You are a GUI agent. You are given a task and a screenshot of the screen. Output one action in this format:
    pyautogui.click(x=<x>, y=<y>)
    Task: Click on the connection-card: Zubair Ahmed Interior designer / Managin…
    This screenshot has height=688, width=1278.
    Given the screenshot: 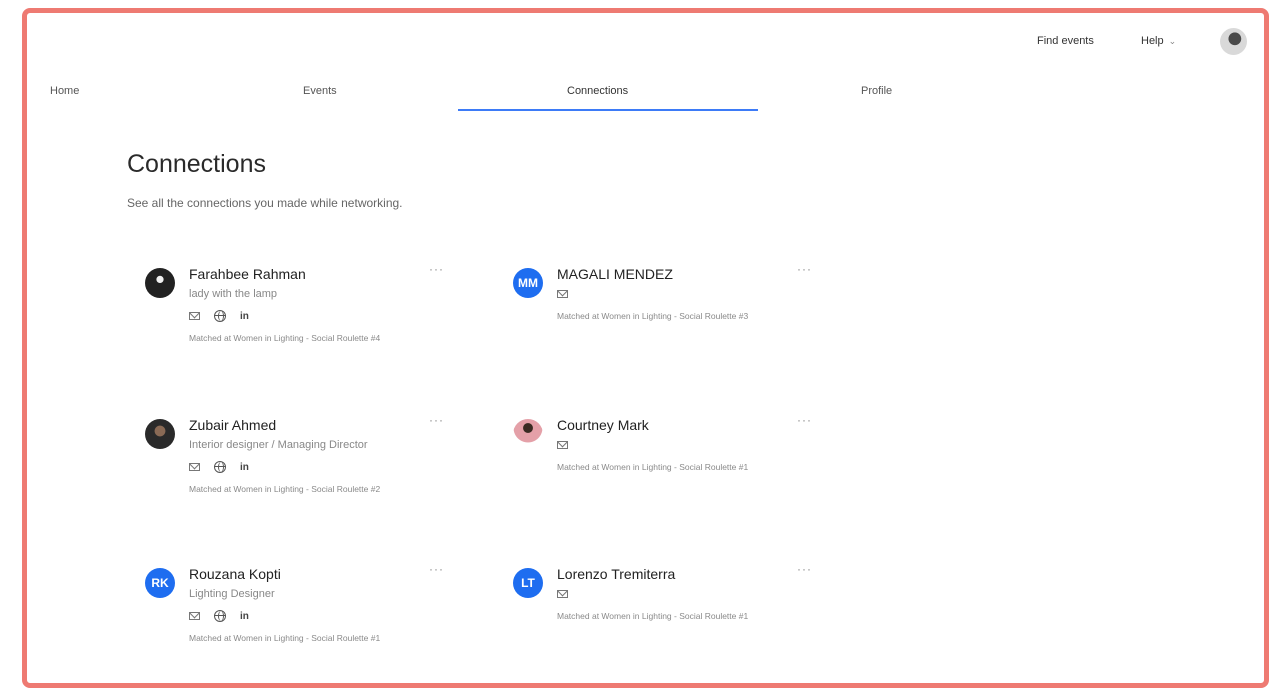 What is the action you would take?
    pyautogui.click(x=302, y=476)
    